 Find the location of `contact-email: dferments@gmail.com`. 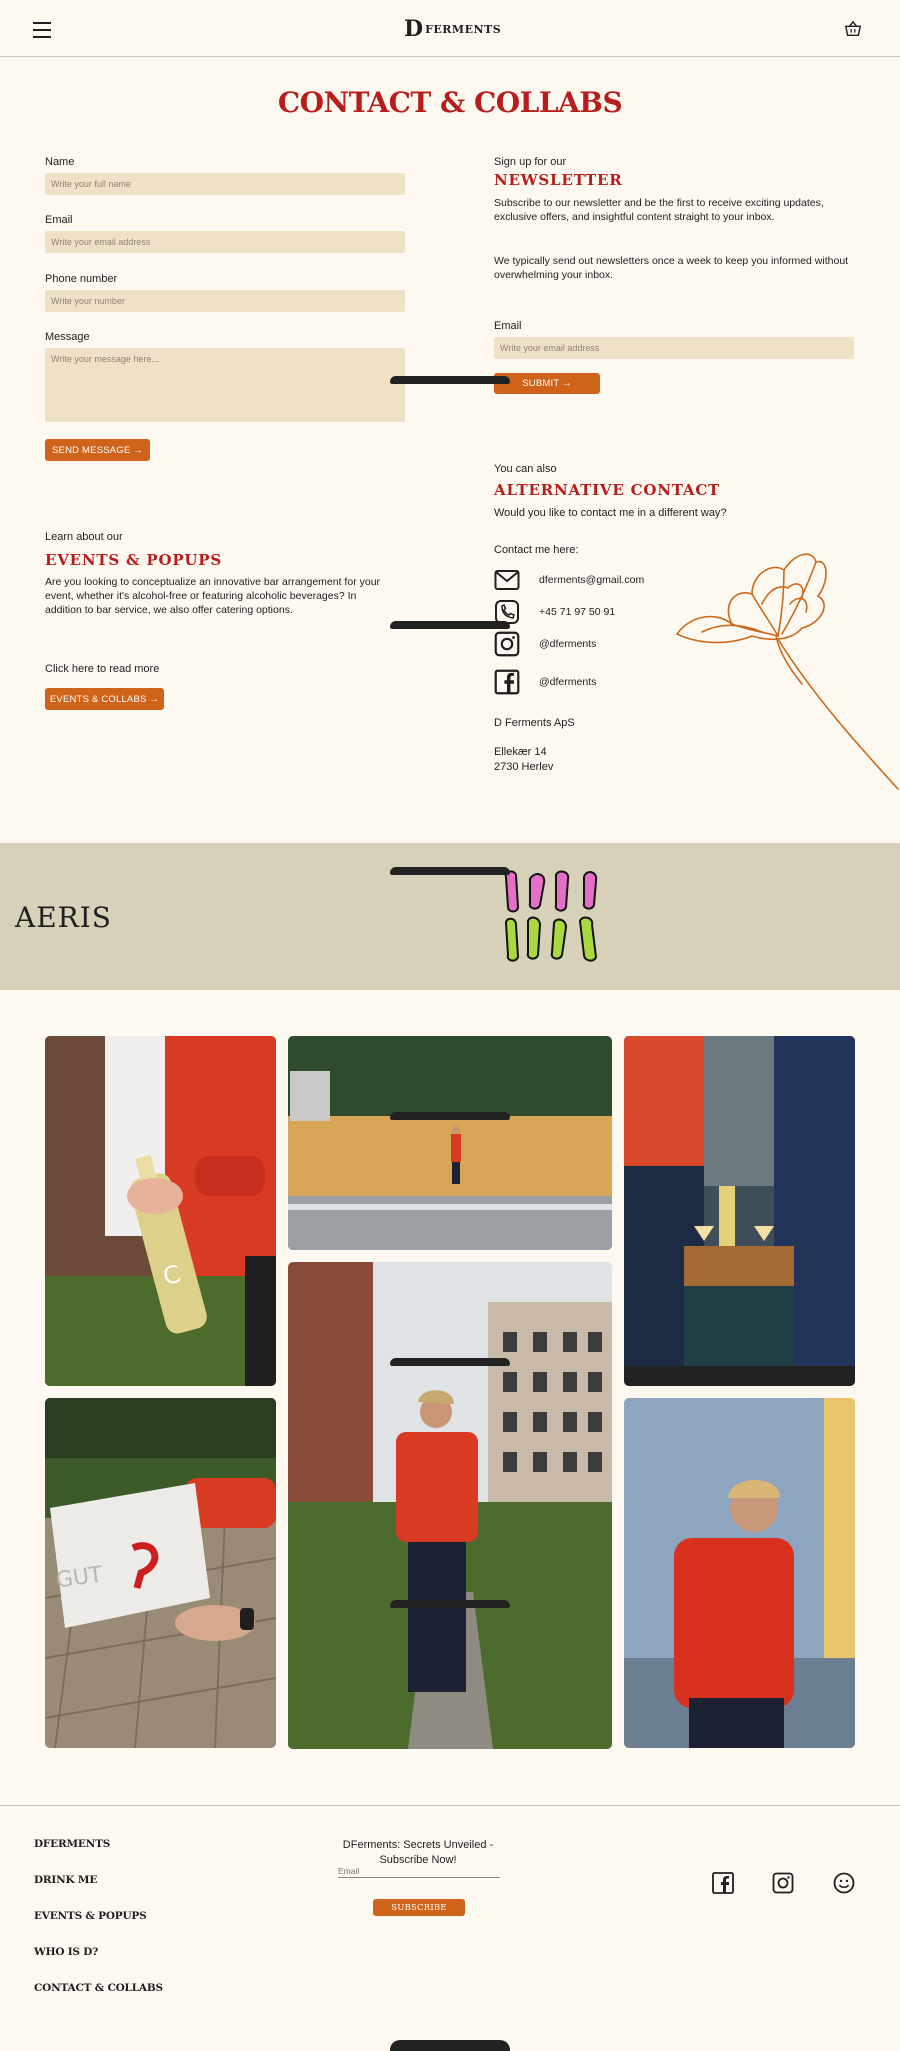

contact-email: dferments@gmail.com is located at coordinates (591, 580).